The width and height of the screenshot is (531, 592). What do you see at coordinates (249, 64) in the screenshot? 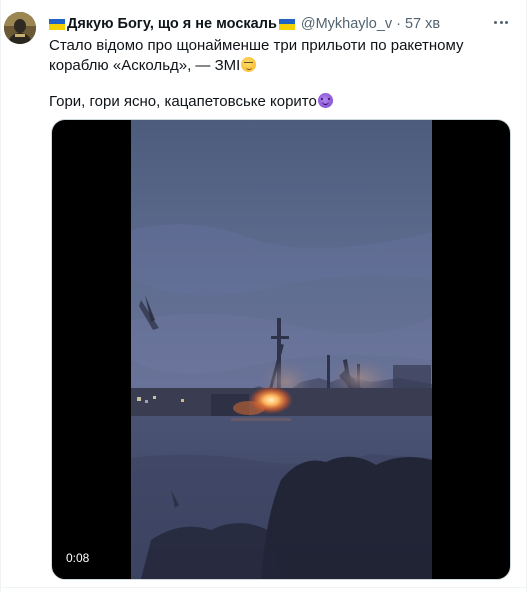
I see `smirking-face-icon` at bounding box center [249, 64].